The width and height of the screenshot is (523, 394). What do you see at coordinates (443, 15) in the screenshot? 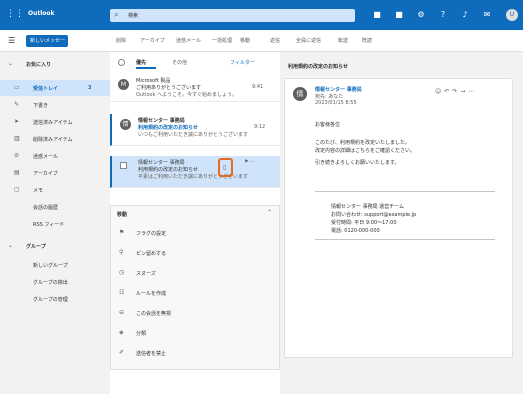
I see `help-icon: ?` at bounding box center [443, 15].